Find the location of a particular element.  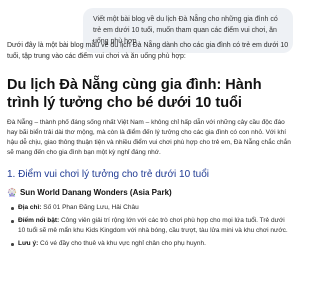

ferris-wheel-icon: 🎡 is located at coordinates (12, 192).